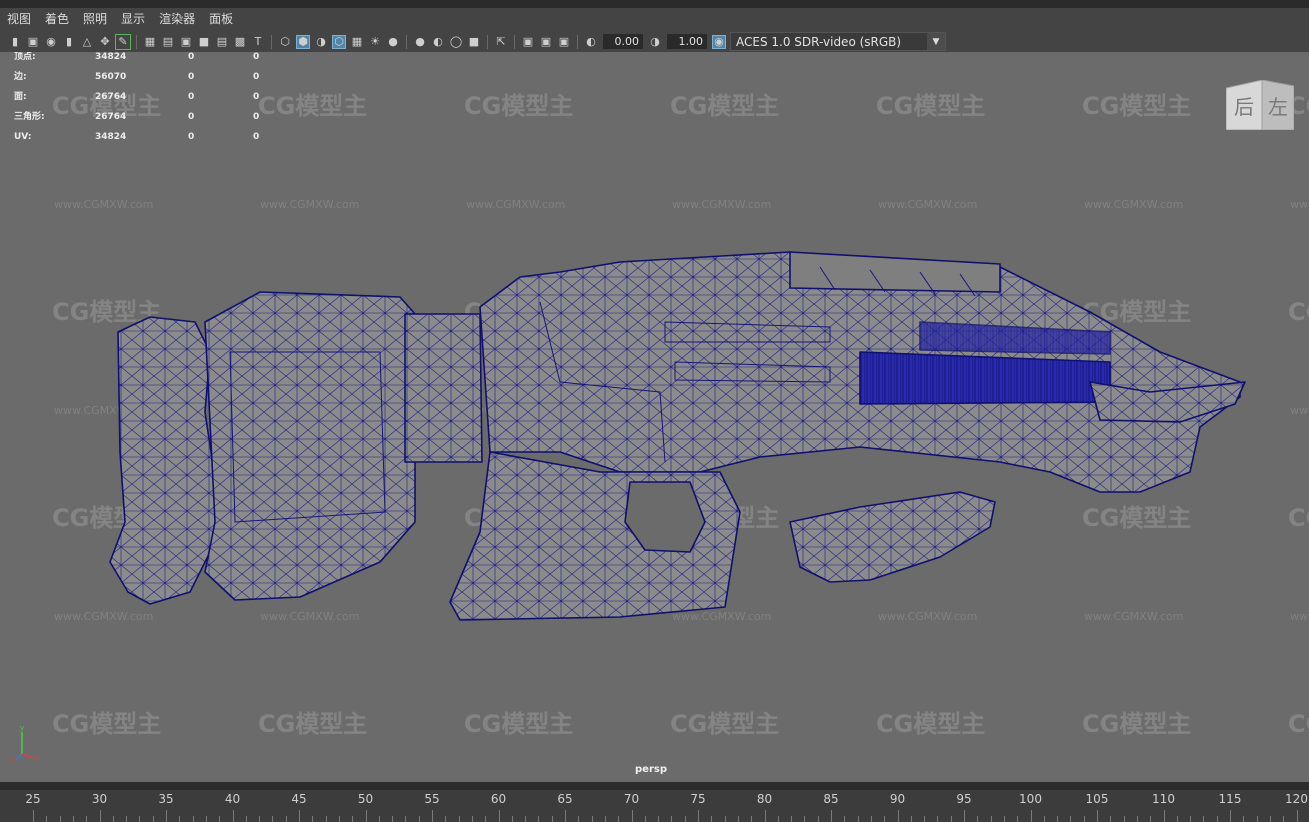  Describe the element at coordinates (123, 41) in the screenshot. I see `grease-pencil-icon: ✎` at that location.